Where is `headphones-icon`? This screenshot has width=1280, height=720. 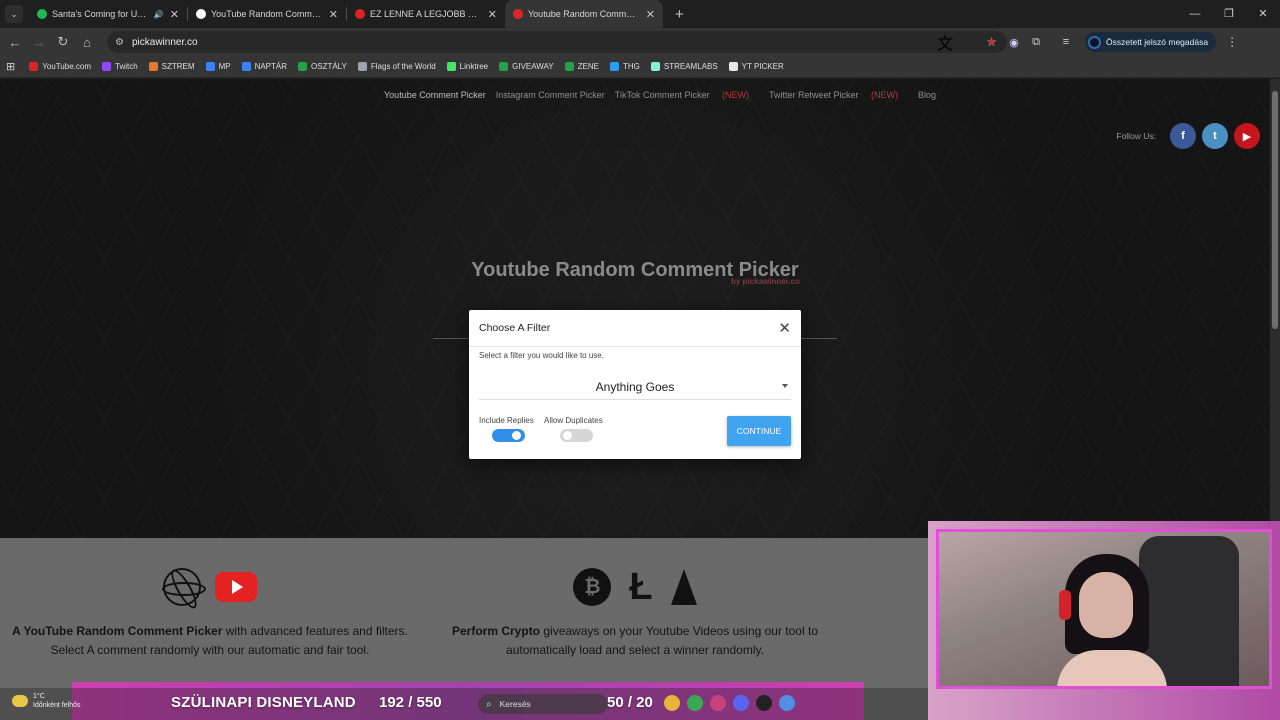 headphones-icon is located at coordinates (1065, 605).